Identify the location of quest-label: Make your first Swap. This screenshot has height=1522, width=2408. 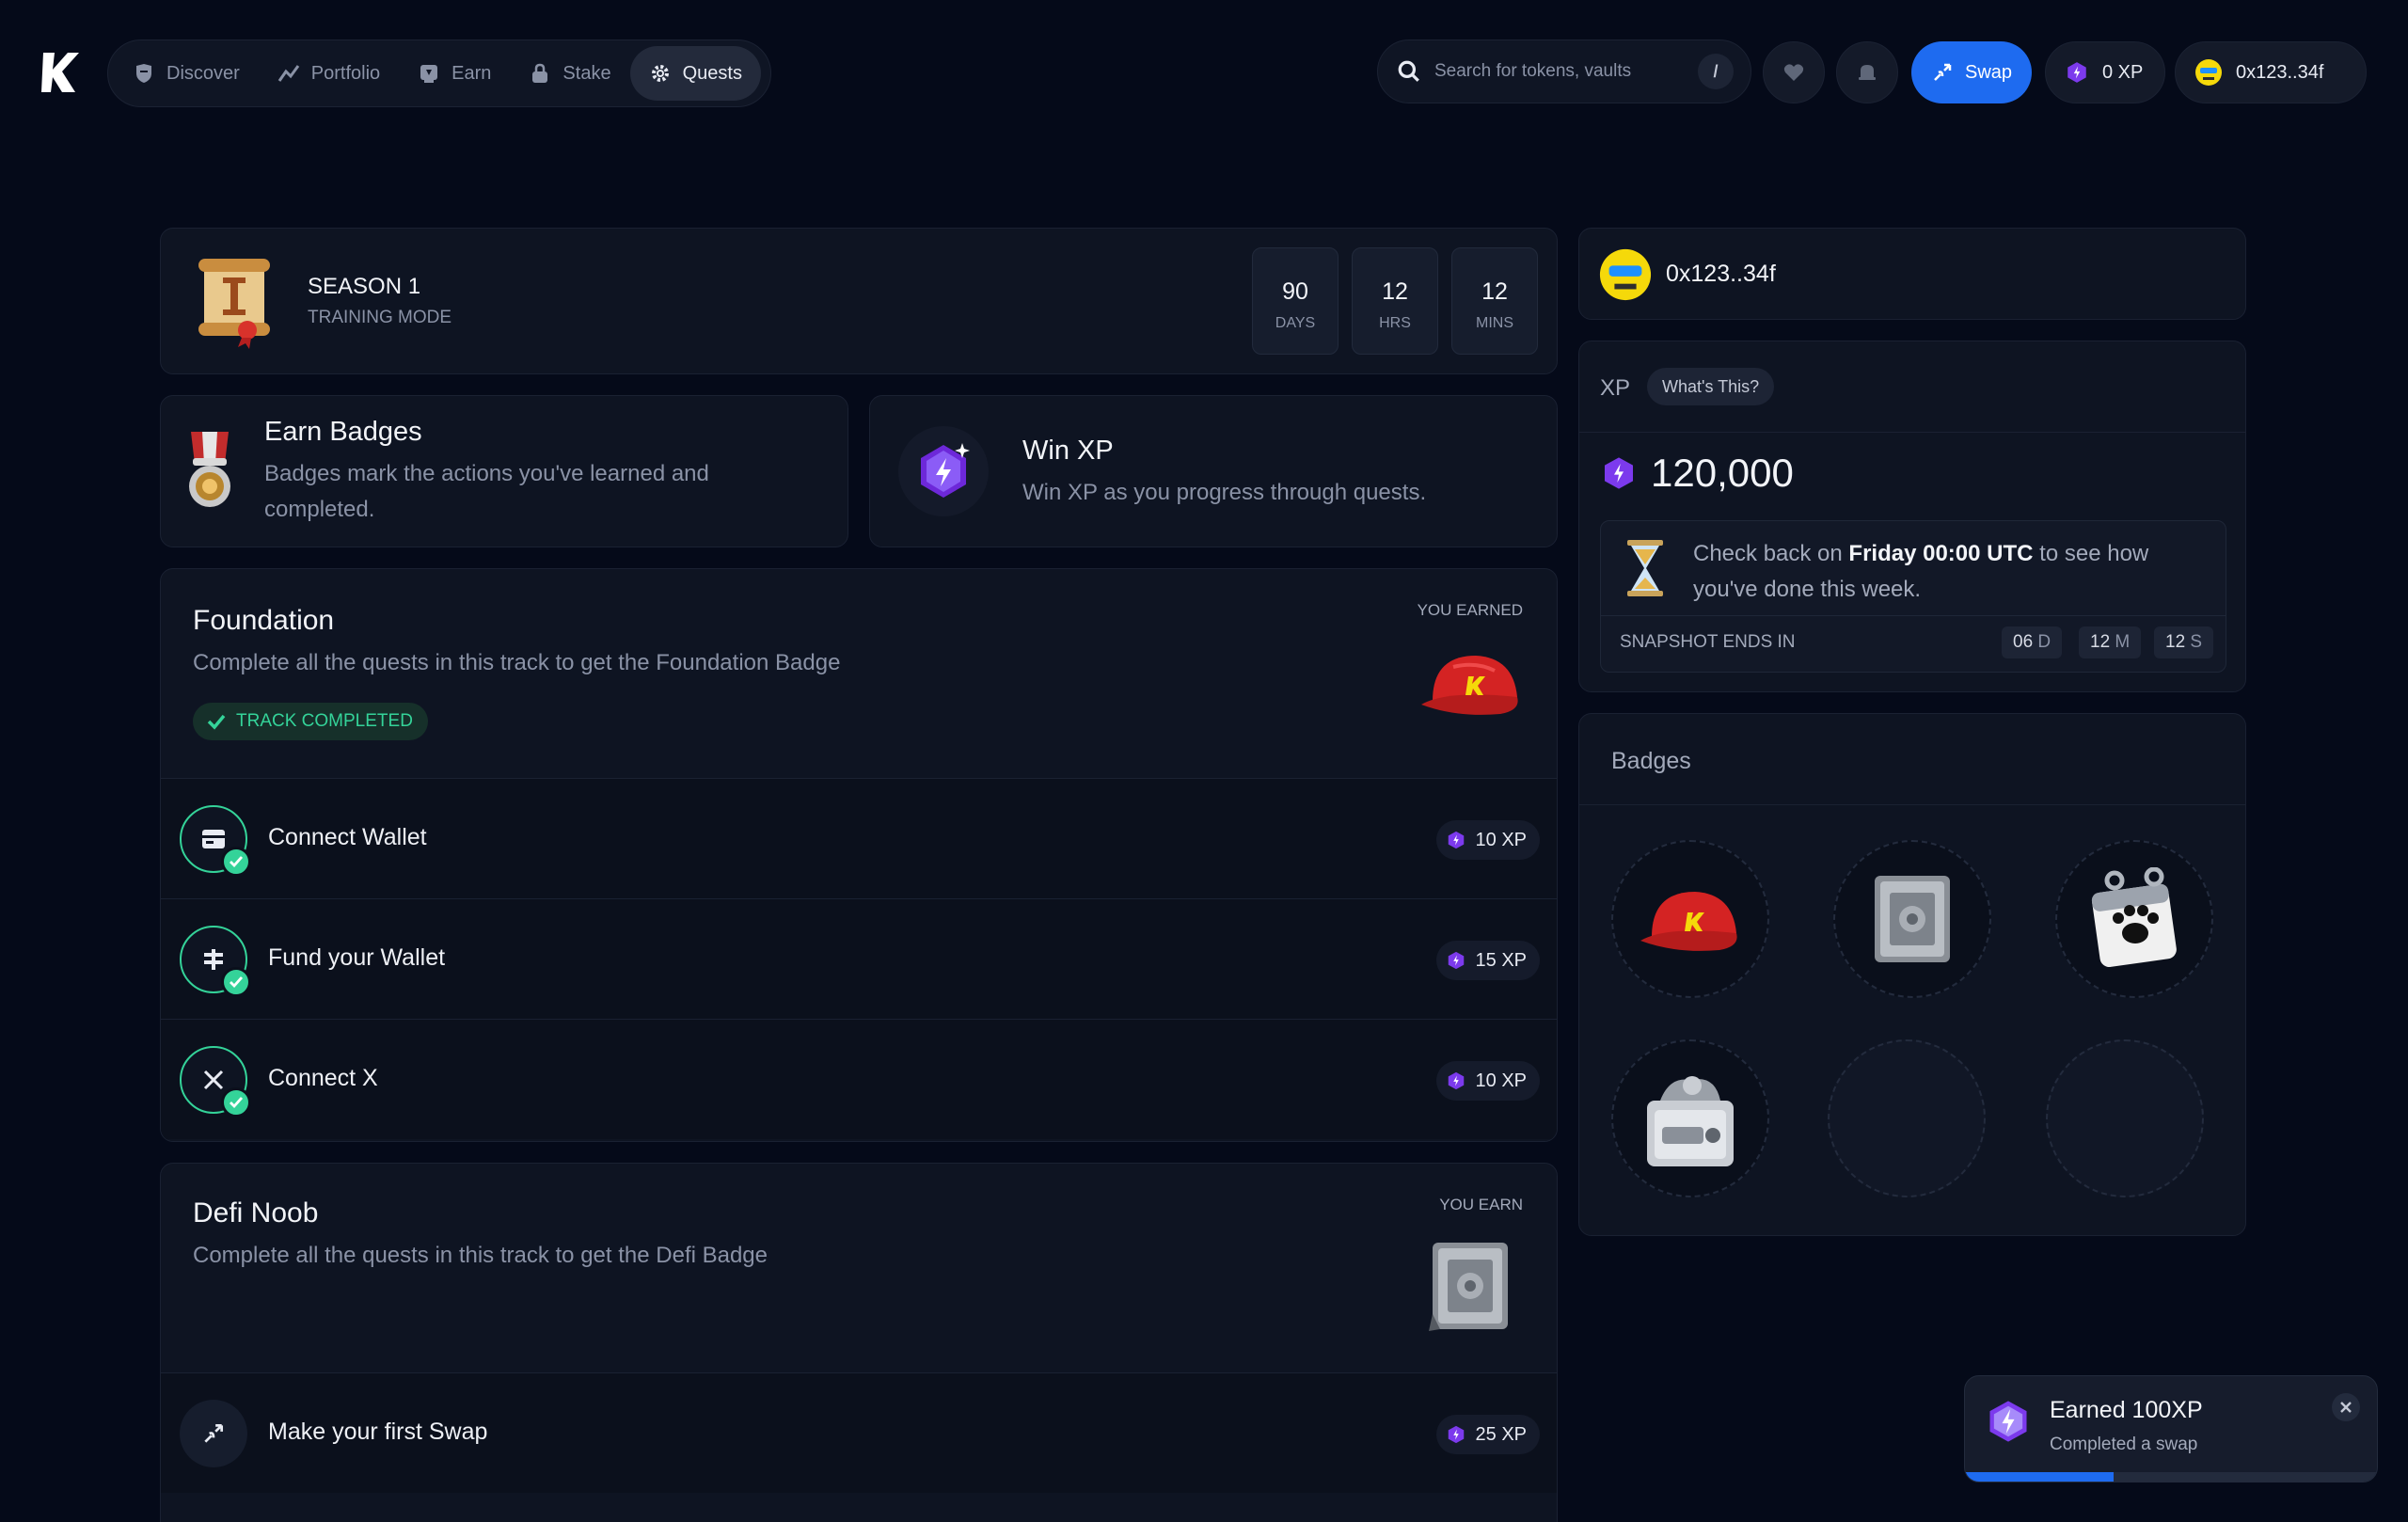
(378, 1432).